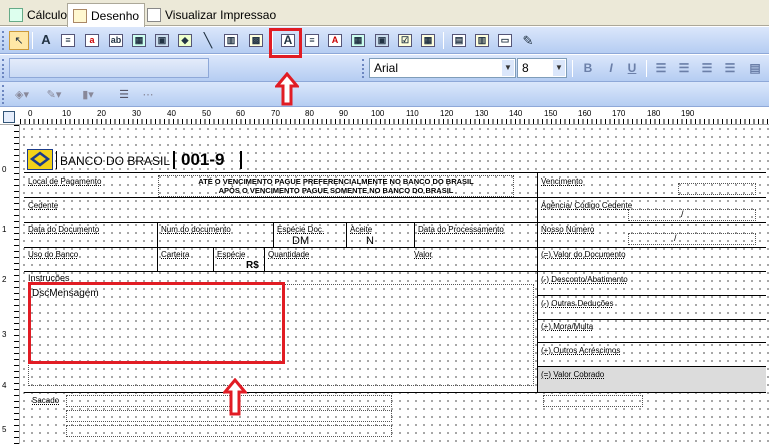 The width and height of the screenshot is (769, 444). Describe the element at coordinates (312, 40) in the screenshot. I see `db-memo-tool-button: ≡` at that location.